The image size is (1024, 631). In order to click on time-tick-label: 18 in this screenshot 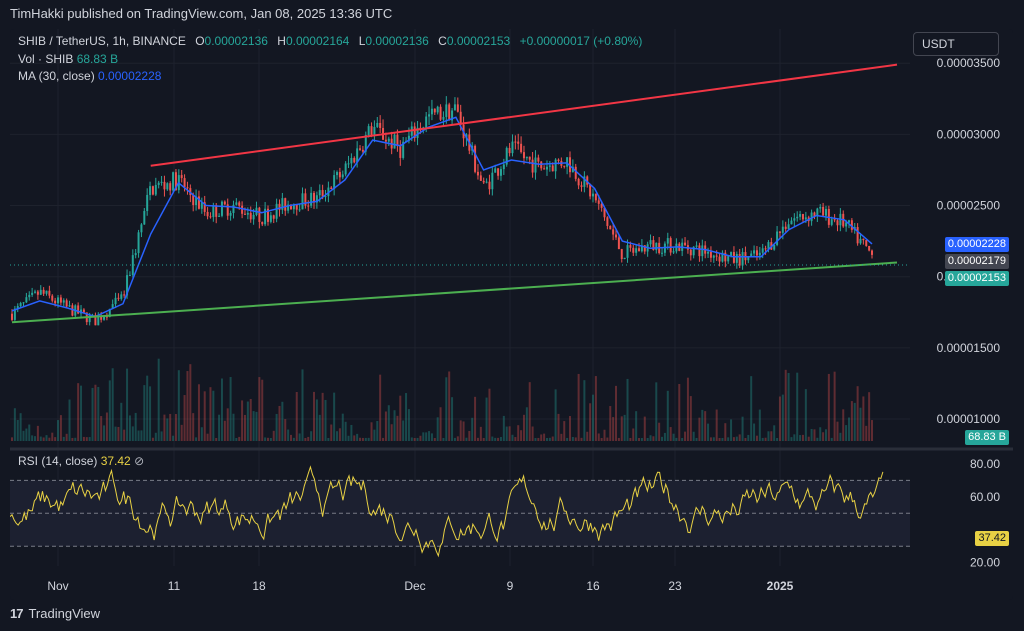, I will do `click(259, 586)`.